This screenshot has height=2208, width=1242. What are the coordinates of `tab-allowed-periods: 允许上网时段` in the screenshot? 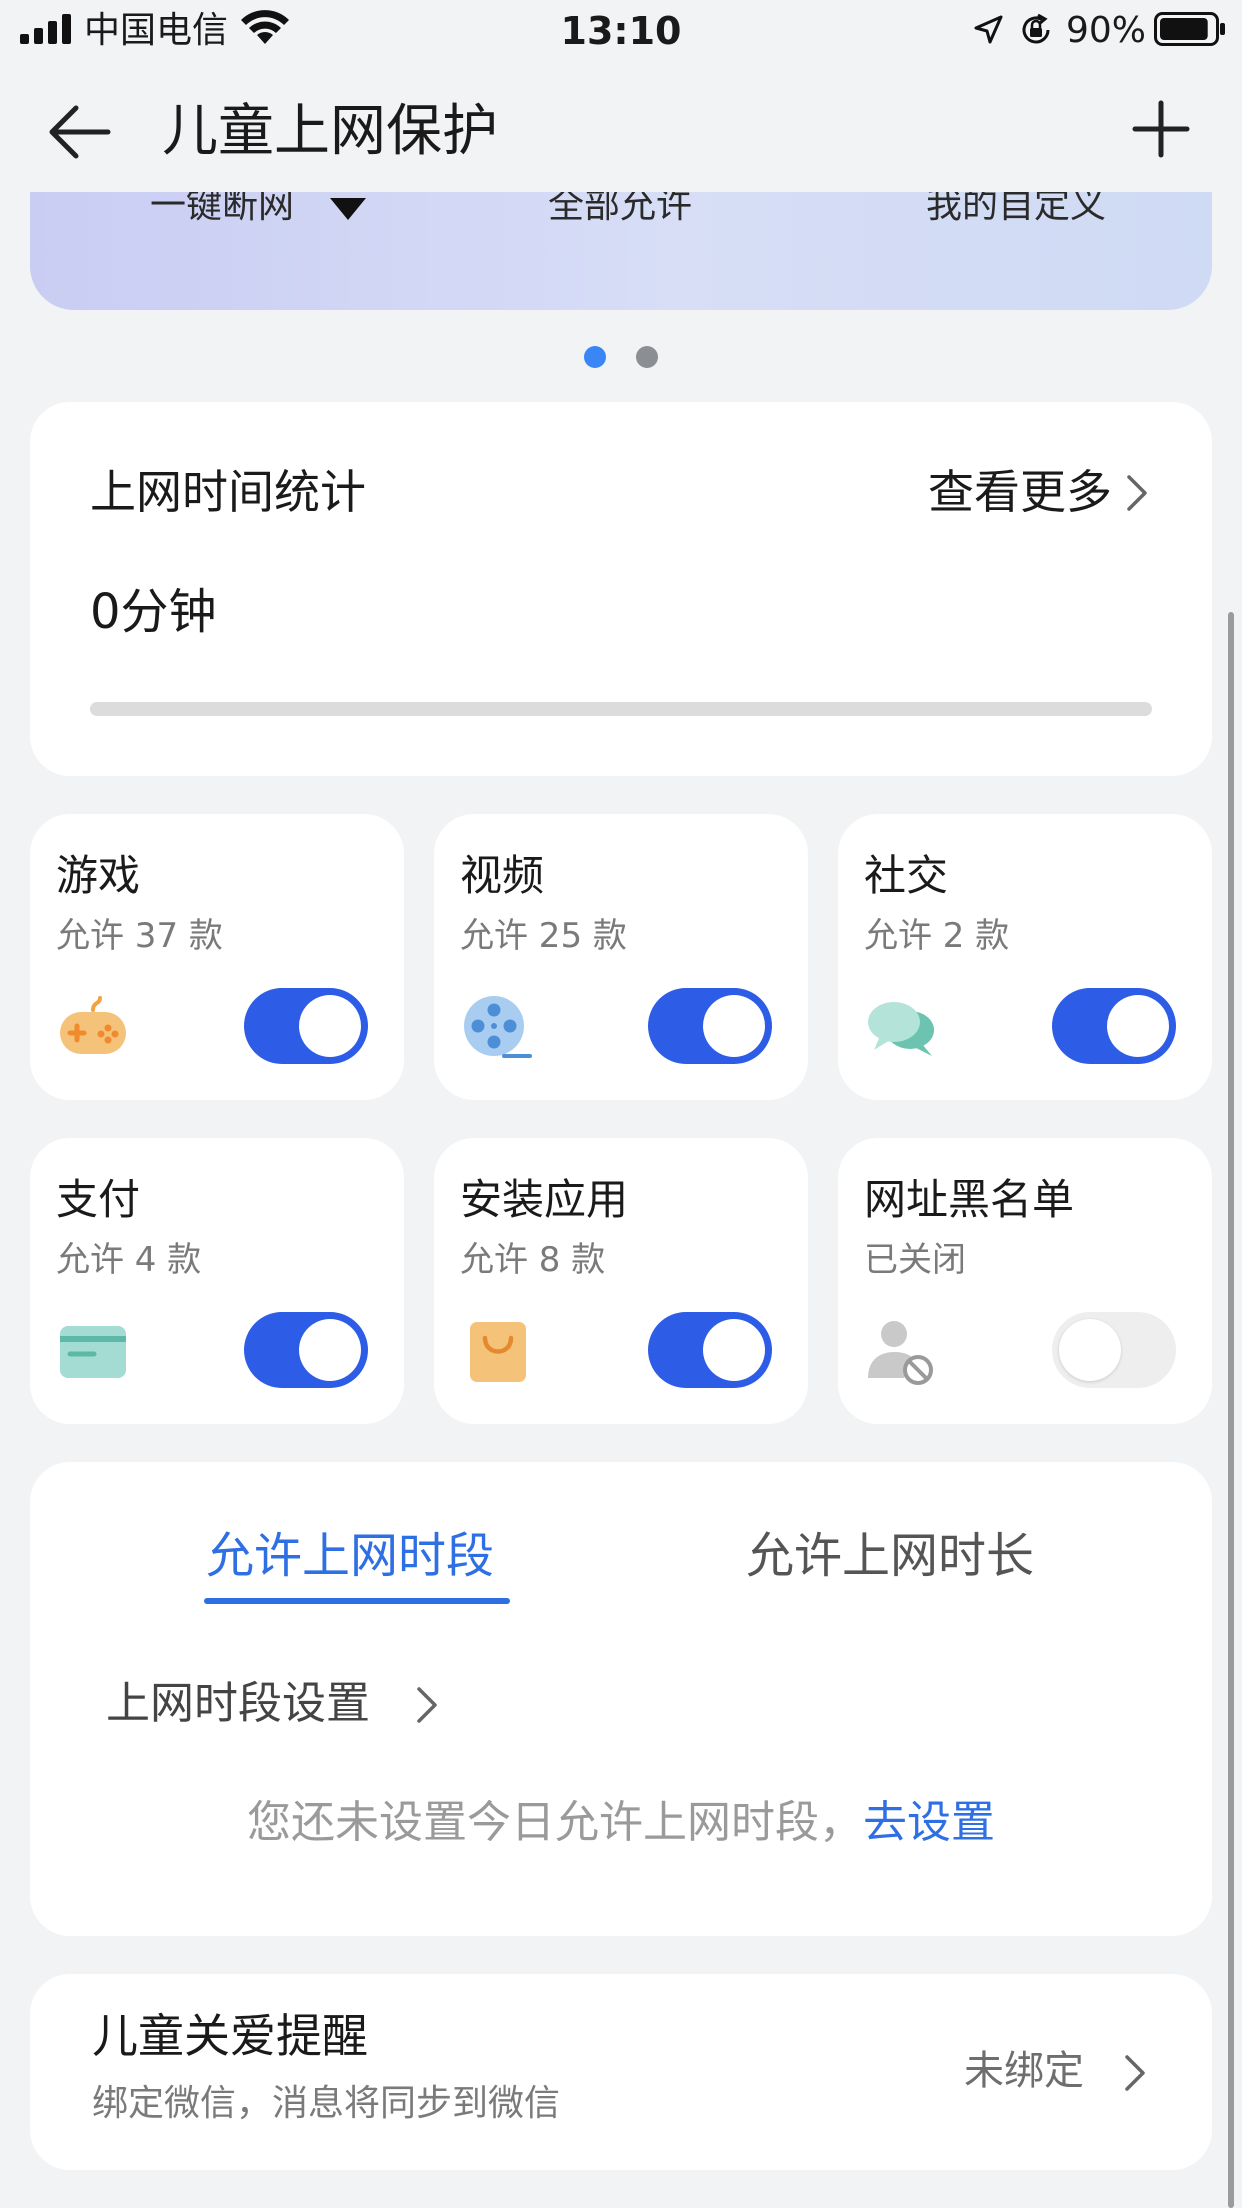 It's located at (350, 1556).